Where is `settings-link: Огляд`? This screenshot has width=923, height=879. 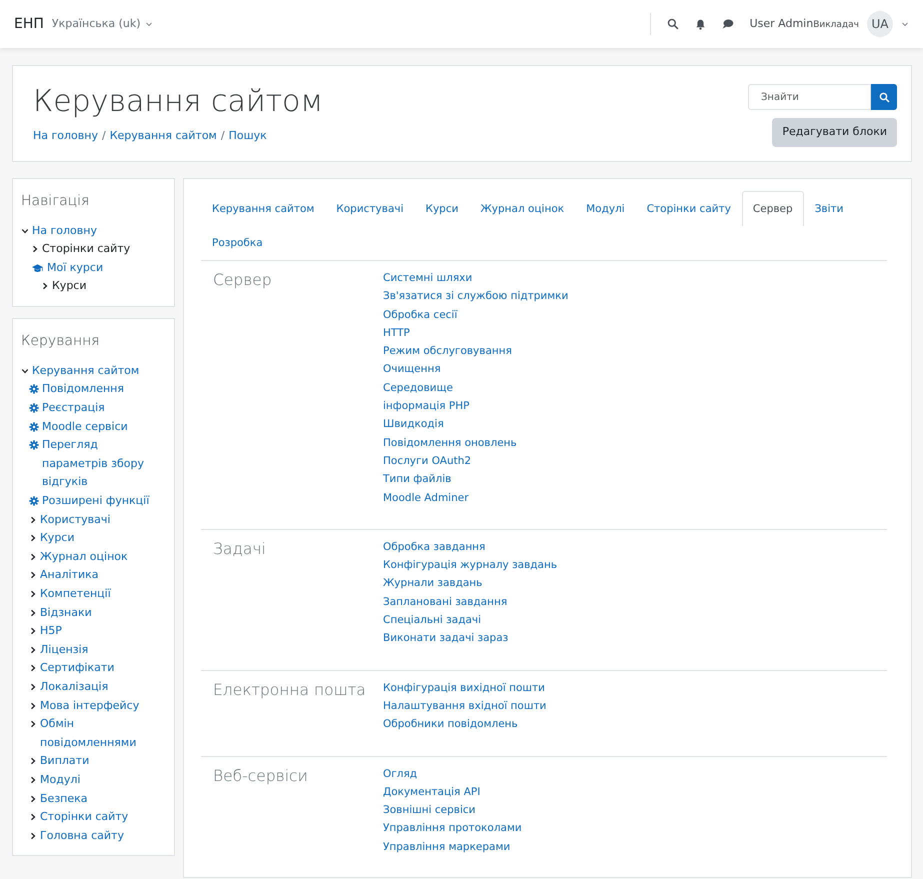
settings-link: Огляд is located at coordinates (400, 773).